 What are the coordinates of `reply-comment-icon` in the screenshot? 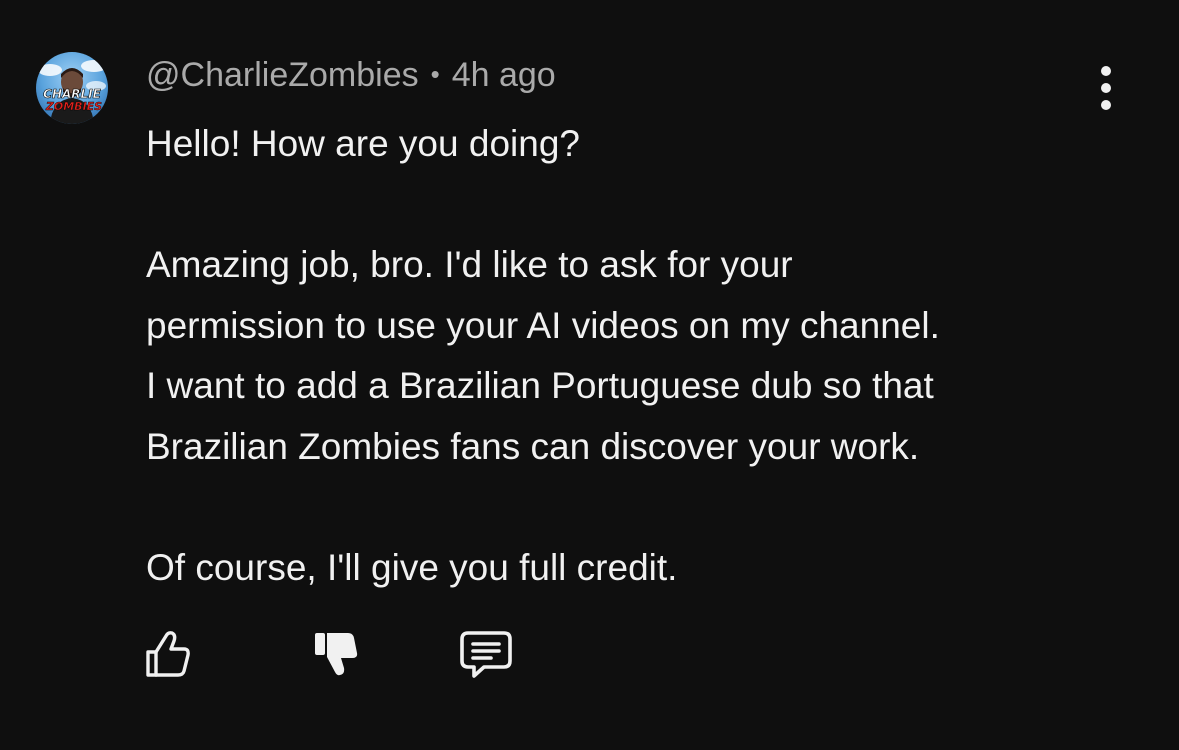 It's located at (486, 654).